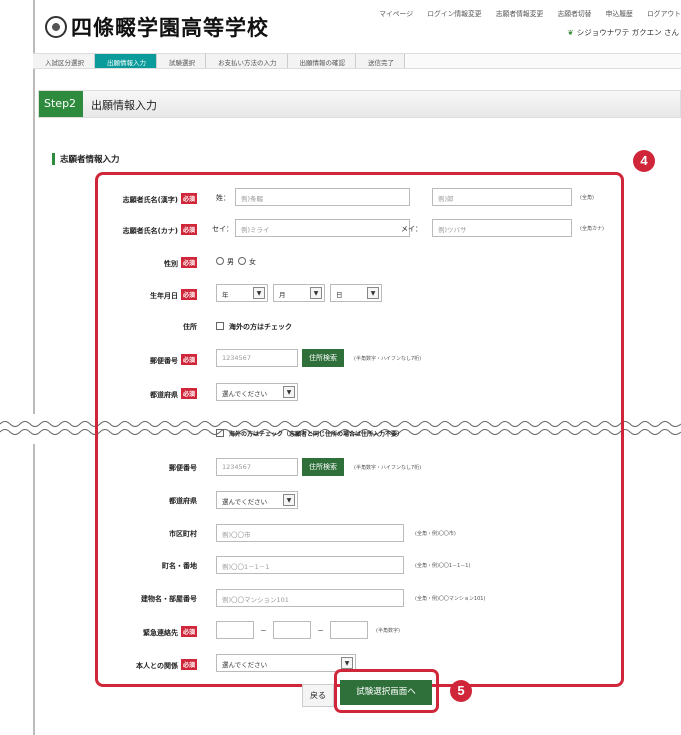 This screenshot has height=735, width=681. Describe the element at coordinates (644, 161) in the screenshot. I see `marker-4: 4` at that location.